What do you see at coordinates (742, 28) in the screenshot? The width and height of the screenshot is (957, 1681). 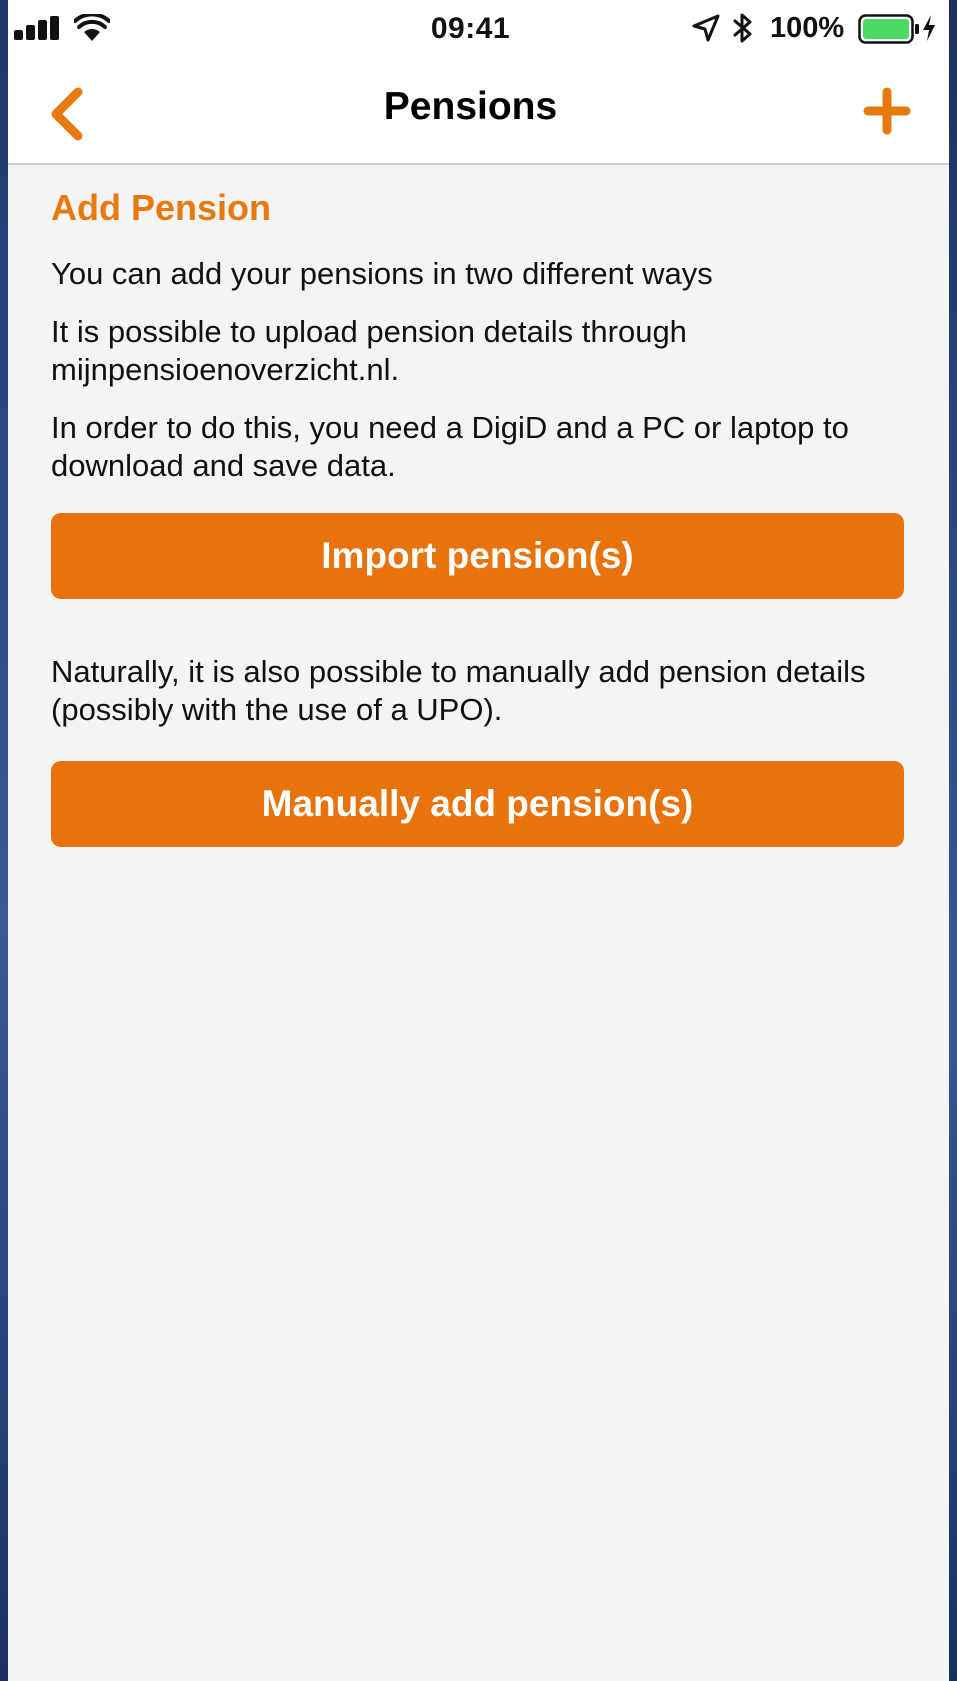 I see `bluetooth-icon` at bounding box center [742, 28].